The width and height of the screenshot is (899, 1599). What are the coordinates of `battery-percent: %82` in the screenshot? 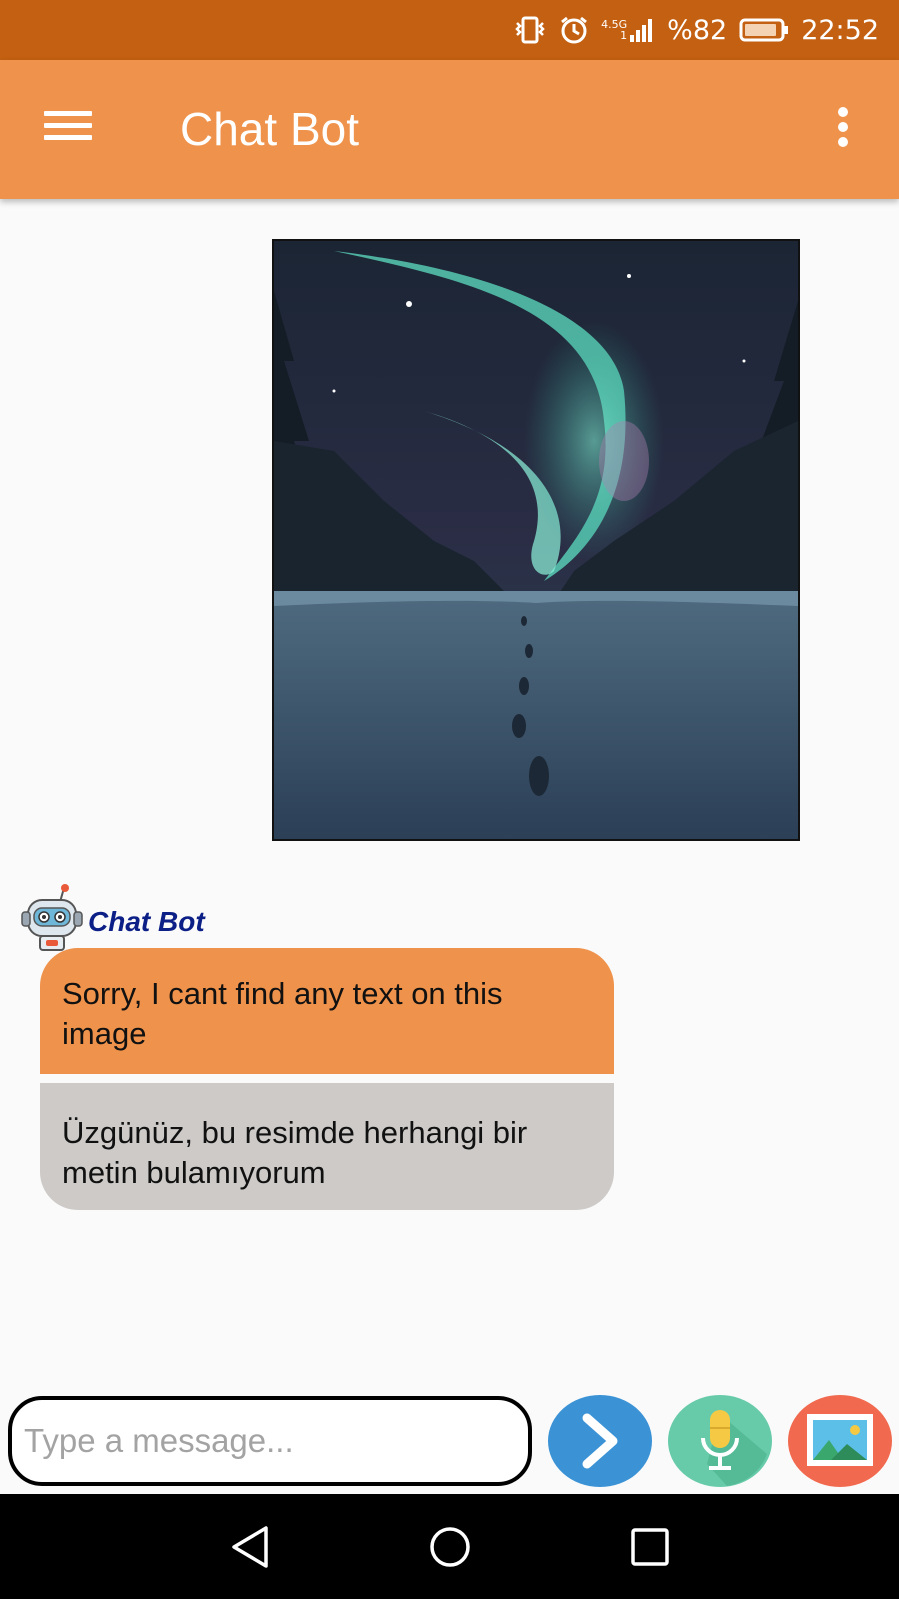 It's located at (697, 30).